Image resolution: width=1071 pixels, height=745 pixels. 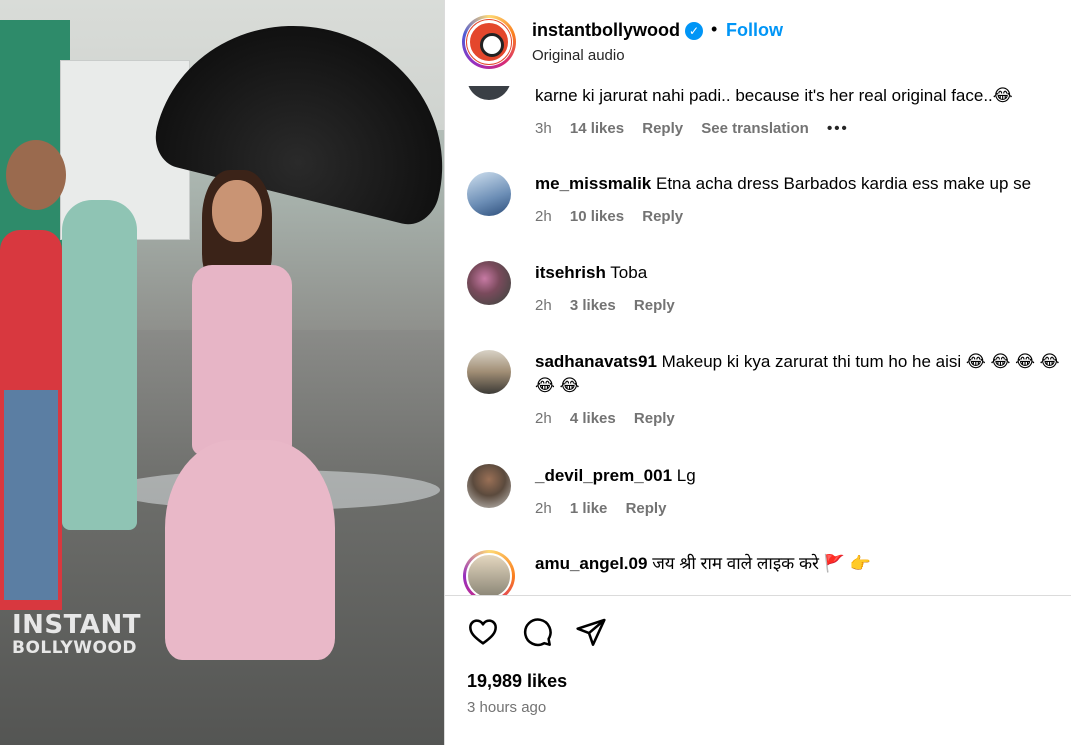 I want to click on comment-likes: 10 likes, so click(x=597, y=216).